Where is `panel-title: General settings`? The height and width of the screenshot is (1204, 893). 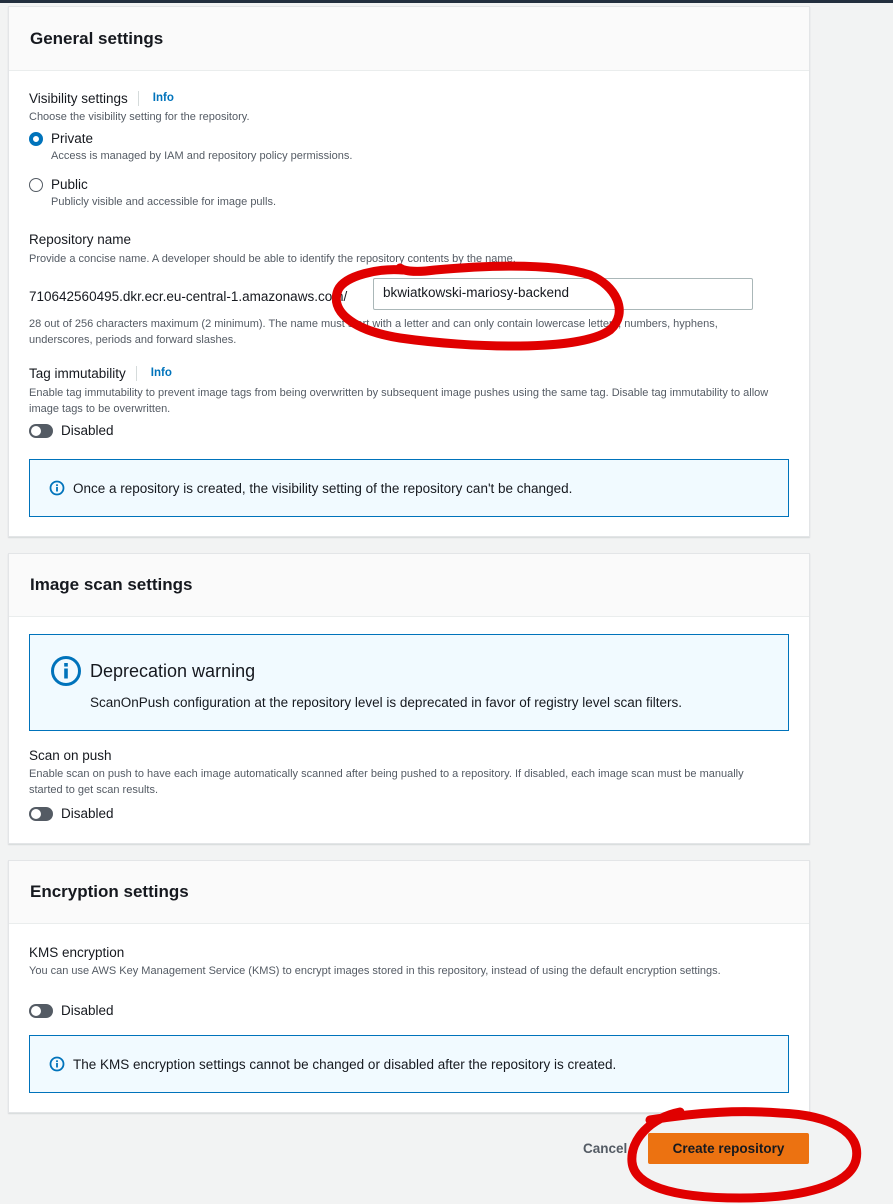 panel-title: General settings is located at coordinates (97, 38).